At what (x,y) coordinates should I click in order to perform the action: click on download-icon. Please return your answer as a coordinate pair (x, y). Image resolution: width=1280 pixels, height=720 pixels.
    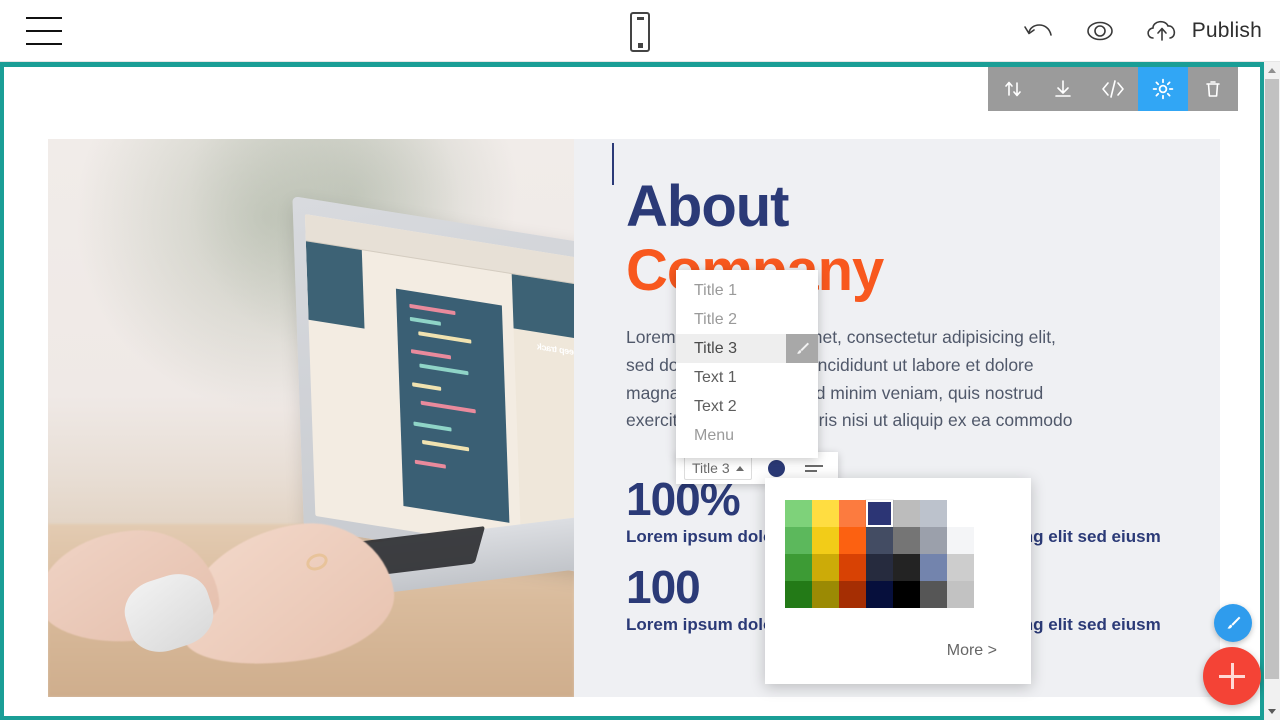
    Looking at the image, I should click on (1063, 89).